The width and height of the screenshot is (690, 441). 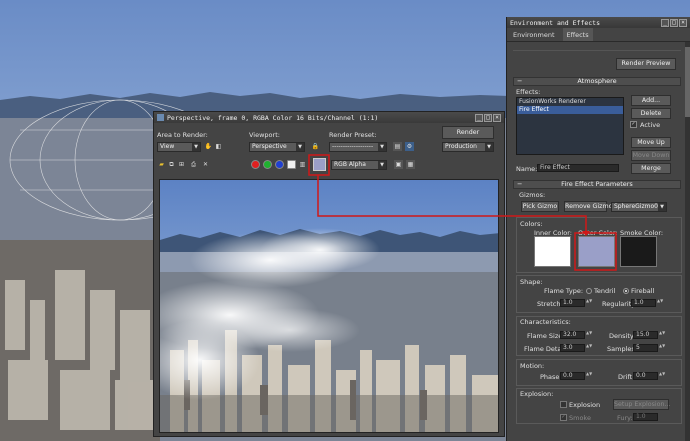 I want to click on hand-icon: ✋, so click(x=208, y=146).